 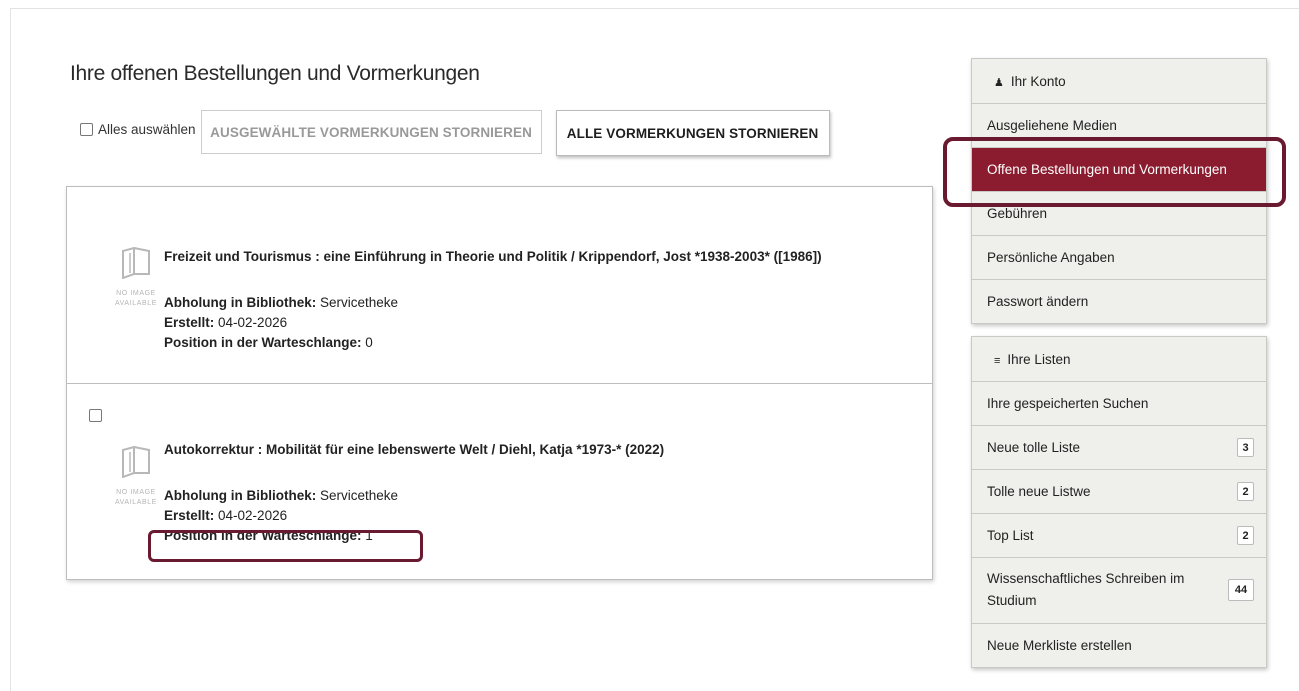 What do you see at coordinates (493, 343) in the screenshot?
I see `queue-position-field: Position in der Warteschlange: 0` at bounding box center [493, 343].